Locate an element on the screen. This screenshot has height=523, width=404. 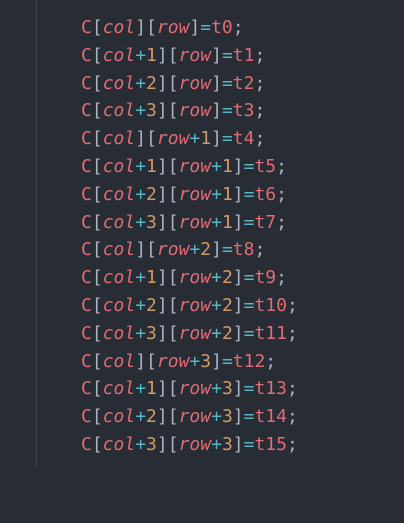
code-line: C[col+3][row]=t3; is located at coordinates (189, 111).